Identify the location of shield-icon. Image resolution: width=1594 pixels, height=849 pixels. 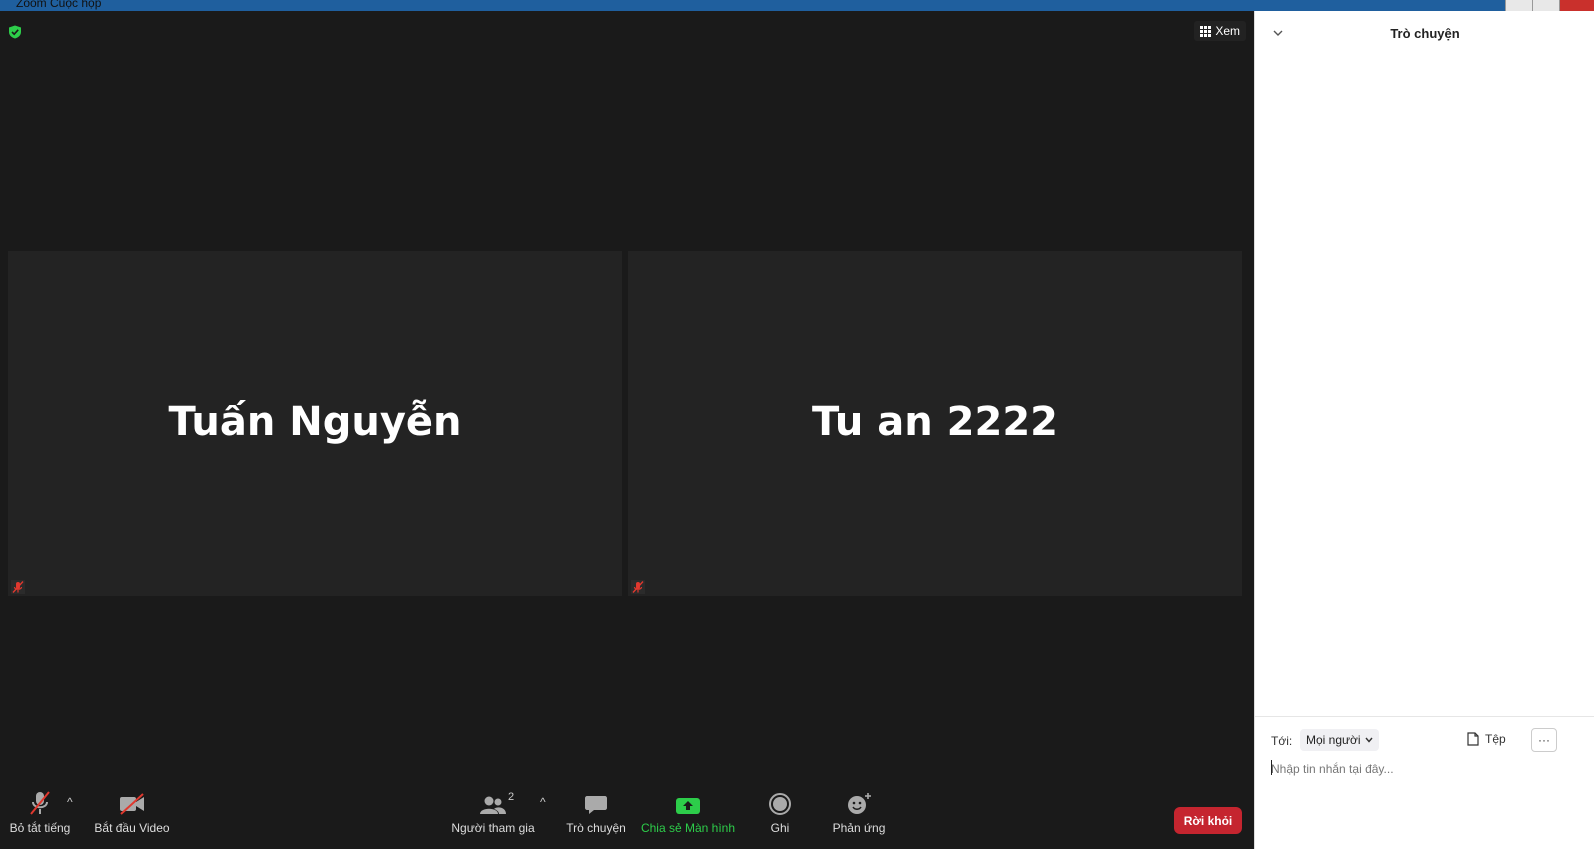
(15, 32).